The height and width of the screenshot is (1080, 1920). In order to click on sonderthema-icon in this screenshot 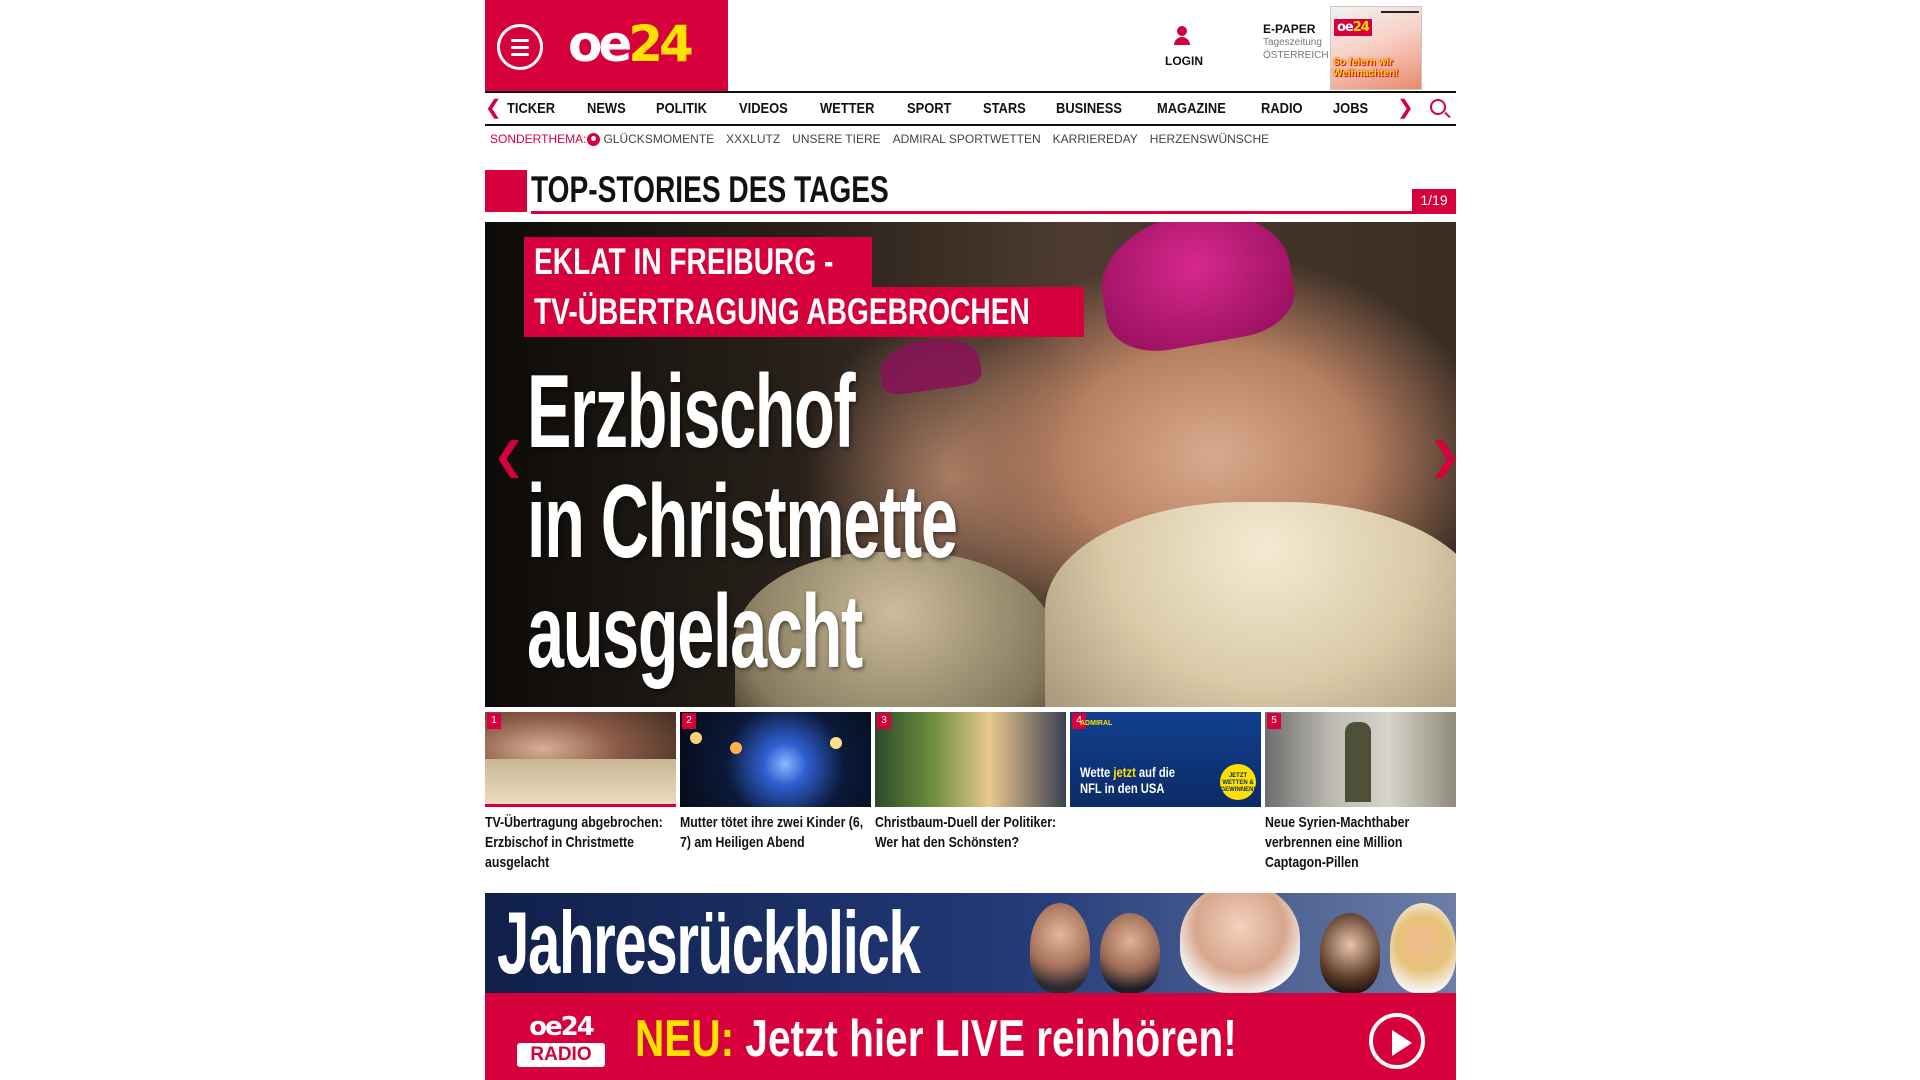, I will do `click(594, 139)`.